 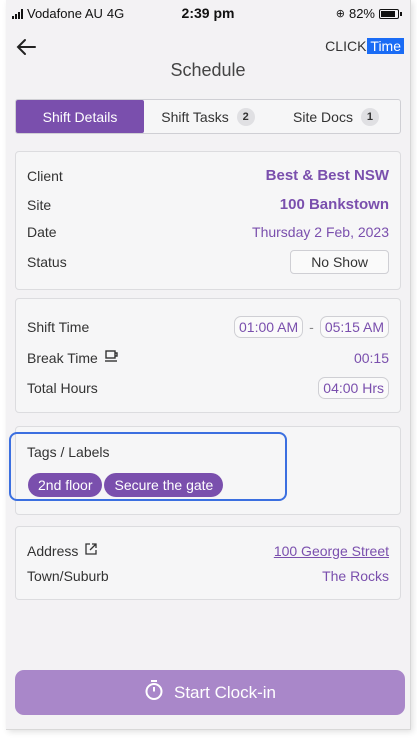 What do you see at coordinates (353, 388) in the screenshot?
I see `total-hours-value: 04:00 Hrs` at bounding box center [353, 388].